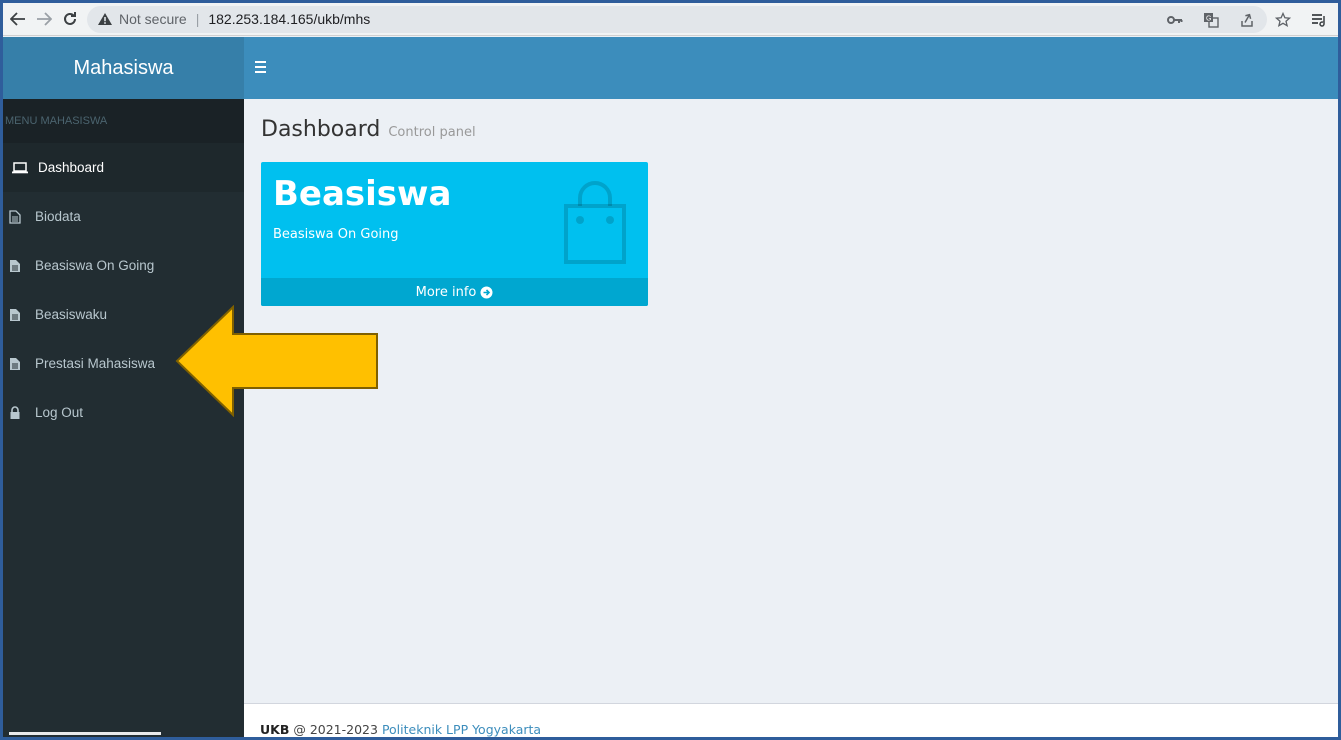 The width and height of the screenshot is (1341, 740). I want to click on sidebar-item-label: Dashboard, so click(71, 167).